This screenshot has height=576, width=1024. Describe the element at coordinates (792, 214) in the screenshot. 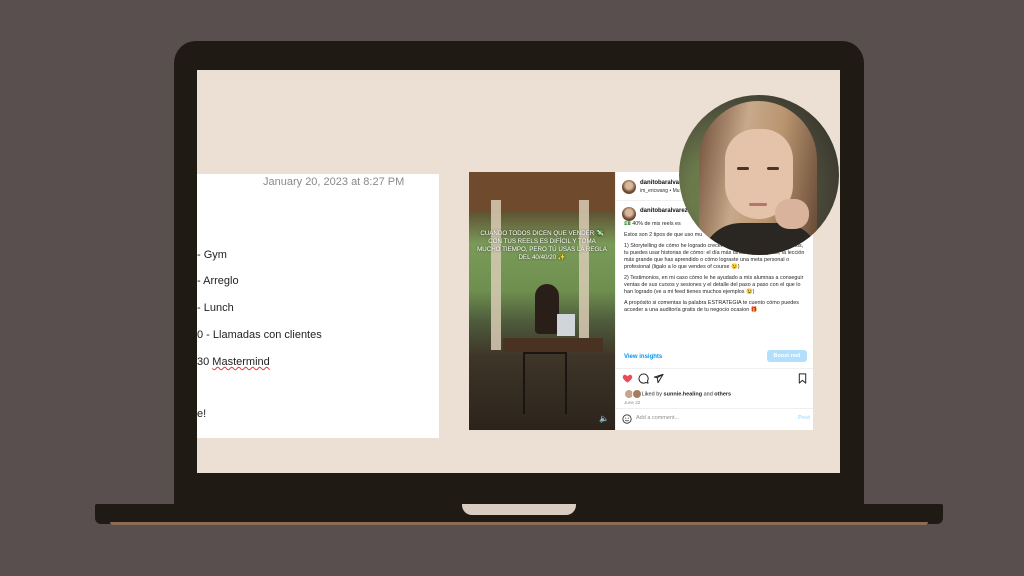

I see `webcam-hand` at that location.